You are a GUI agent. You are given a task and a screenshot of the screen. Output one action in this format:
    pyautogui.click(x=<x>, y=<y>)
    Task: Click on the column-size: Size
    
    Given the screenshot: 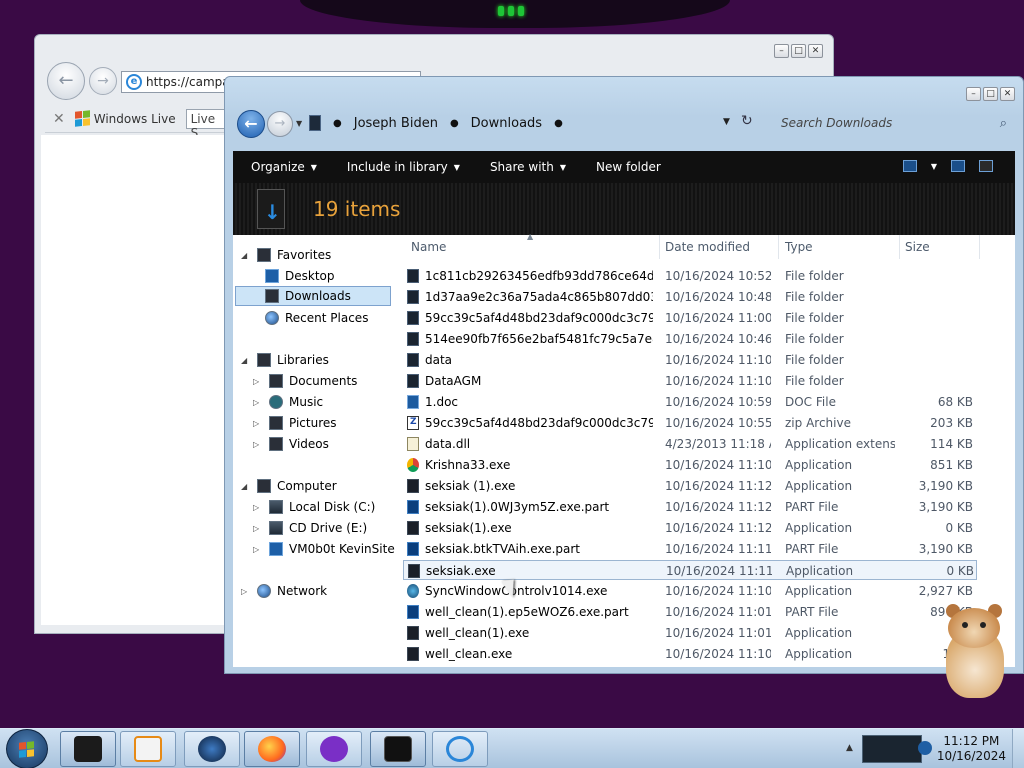 What is the action you would take?
    pyautogui.click(x=917, y=247)
    